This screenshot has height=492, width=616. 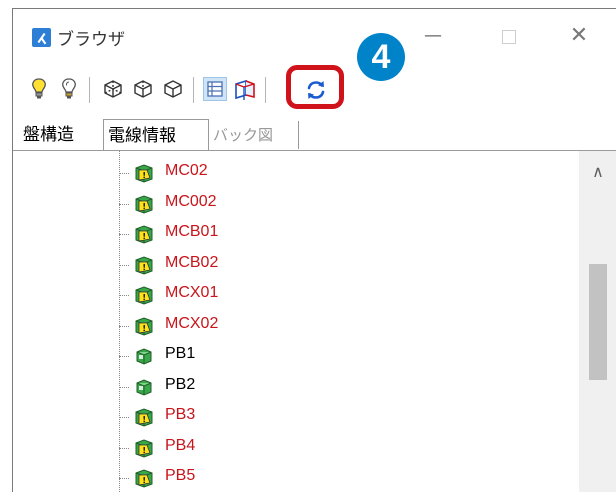 What do you see at coordinates (269, 478) in the screenshot?
I see `tree-item: ! PB5` at bounding box center [269, 478].